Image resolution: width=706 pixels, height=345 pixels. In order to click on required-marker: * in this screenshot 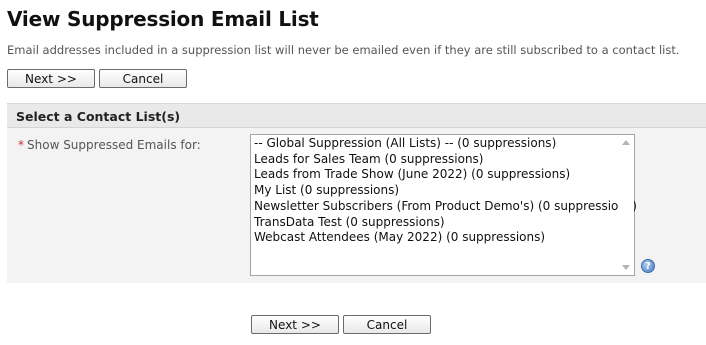, I will do `click(21, 145)`.